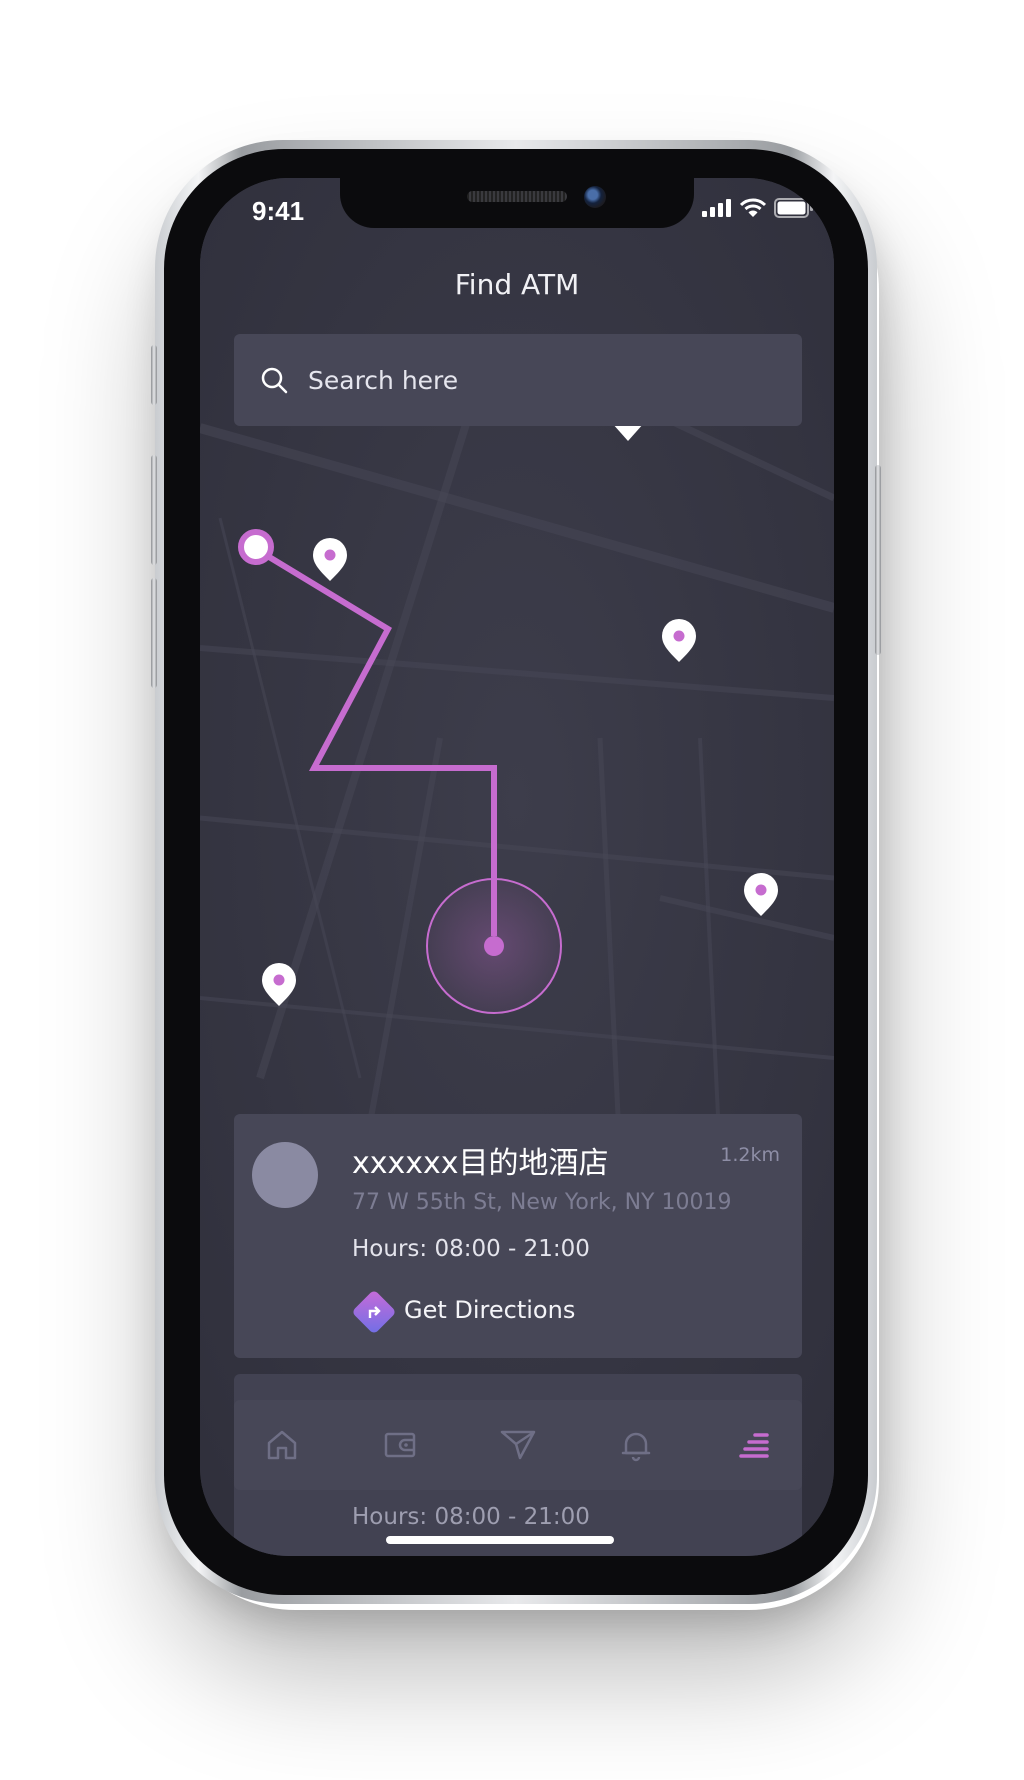  What do you see at coordinates (517, 203) in the screenshot?
I see `device-notch` at bounding box center [517, 203].